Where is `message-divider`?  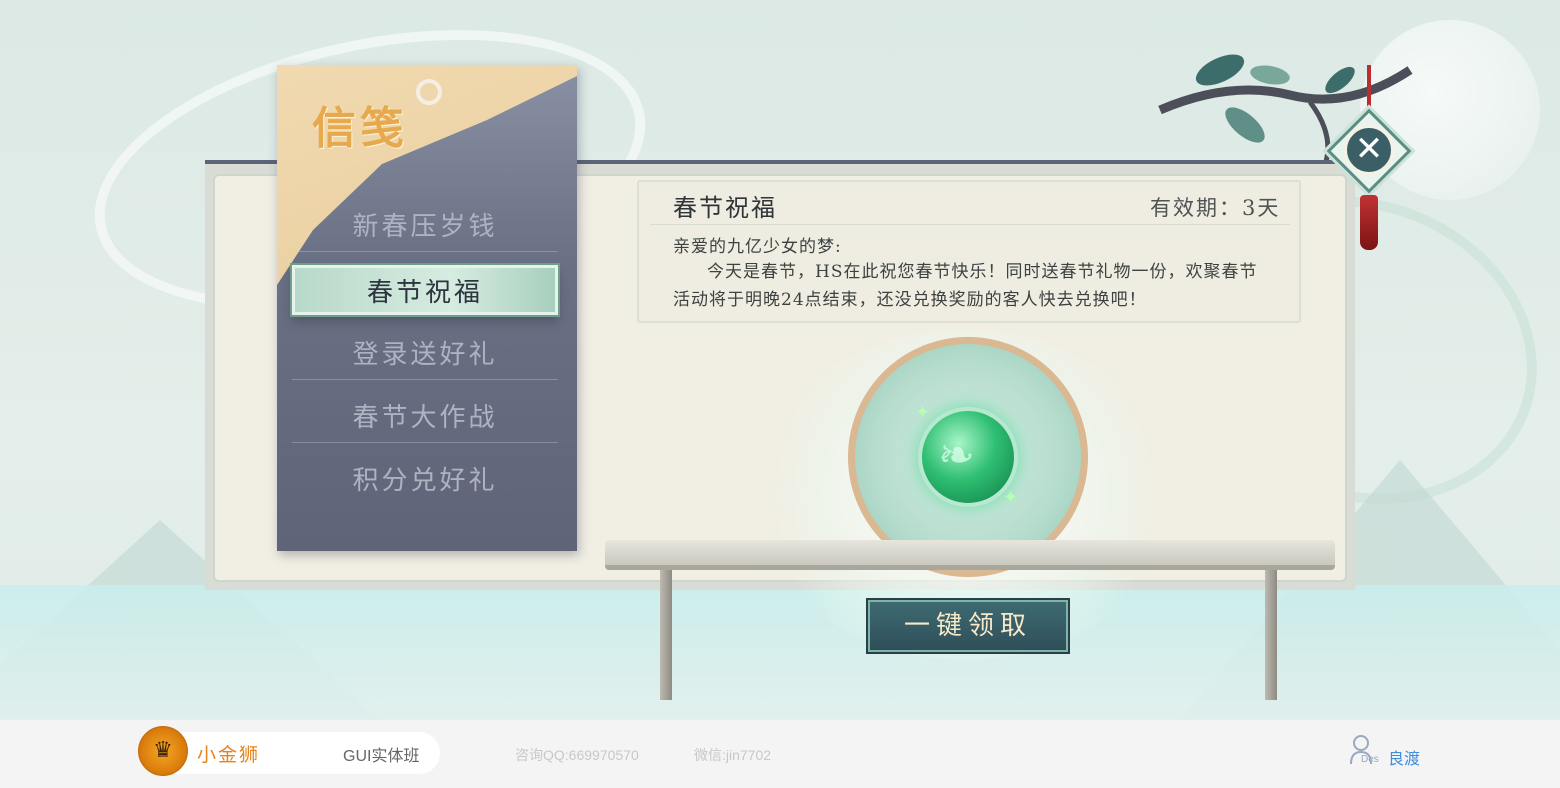 message-divider is located at coordinates (970, 224).